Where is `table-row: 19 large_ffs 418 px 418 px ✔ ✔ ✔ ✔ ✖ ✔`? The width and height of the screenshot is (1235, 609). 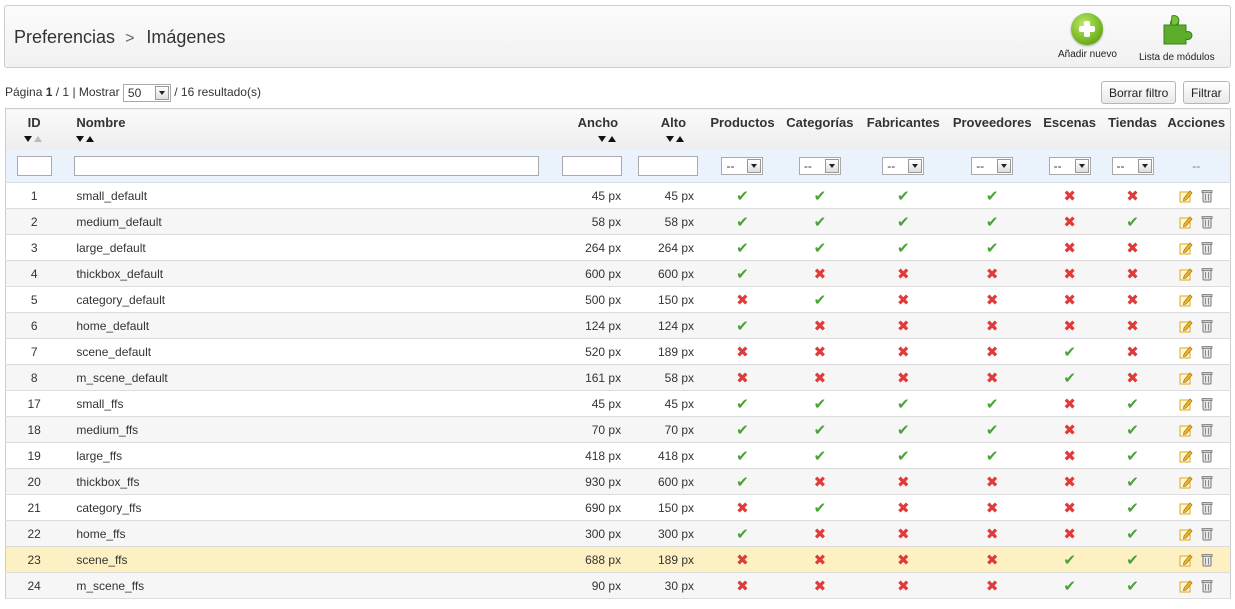 table-row: 19 large_ffs 418 px 418 px ✔ ✔ ✔ ✔ ✖ ✔ is located at coordinates (618, 455).